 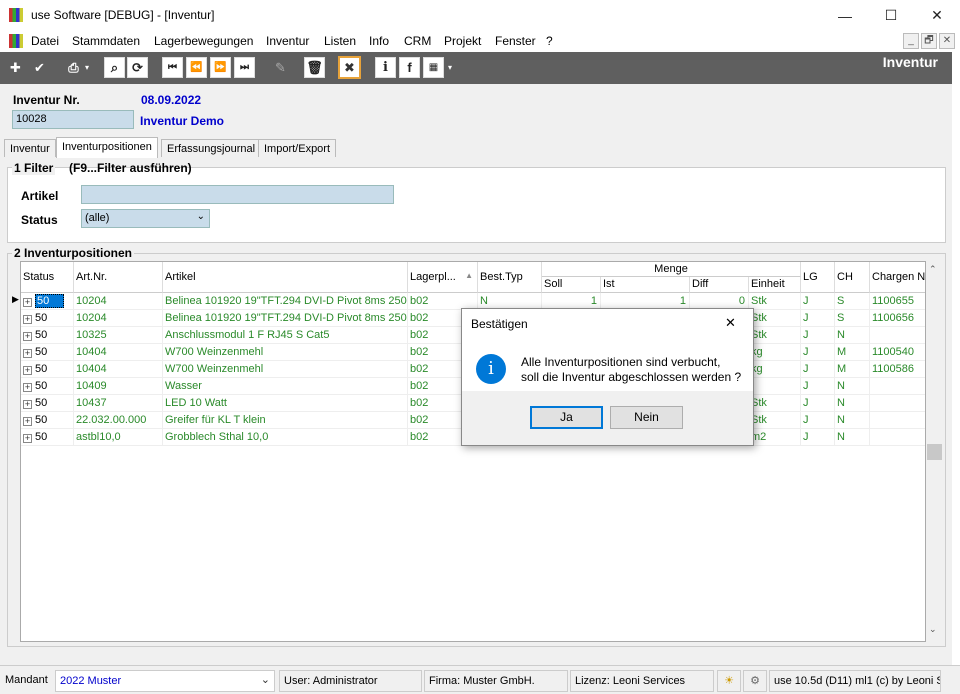 I want to click on col-ist-header: Ist, so click(x=645, y=285).